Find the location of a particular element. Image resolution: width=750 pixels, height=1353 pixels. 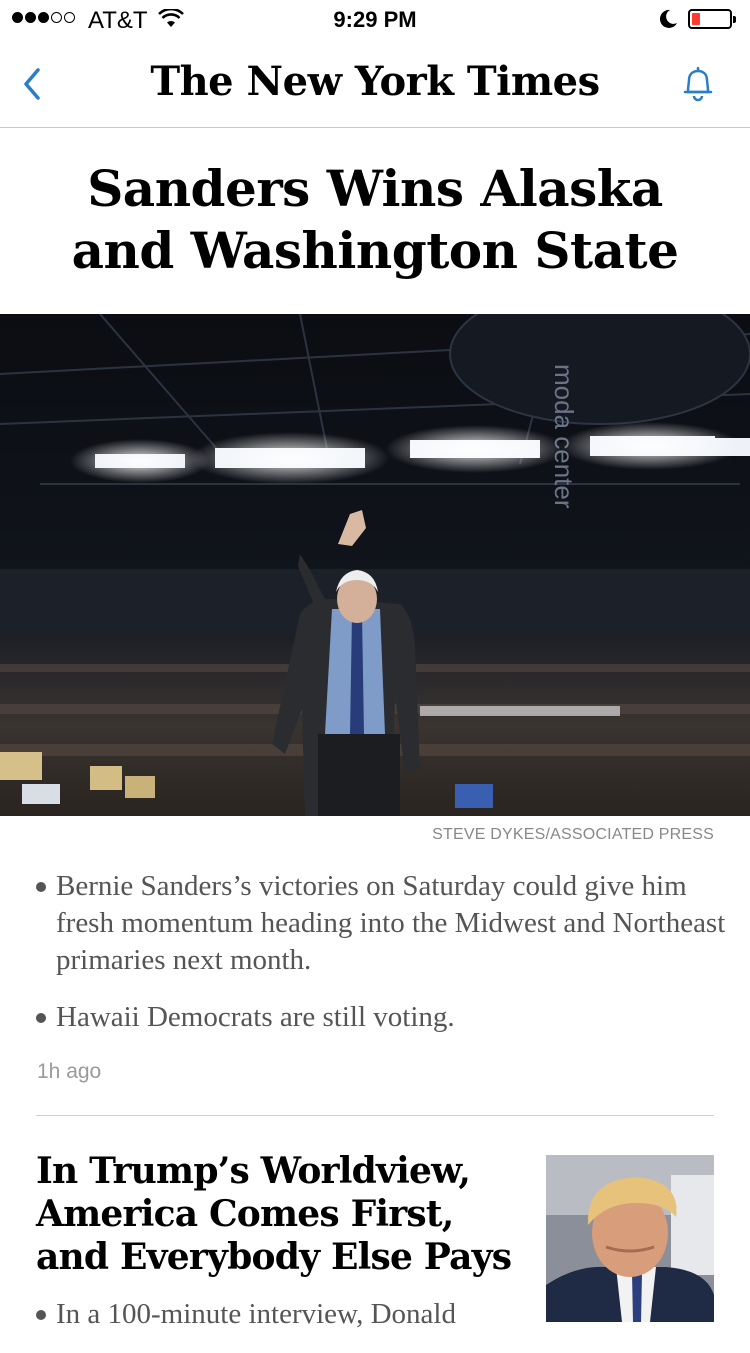

nav-bar: The New York Times is located at coordinates (375, 84).